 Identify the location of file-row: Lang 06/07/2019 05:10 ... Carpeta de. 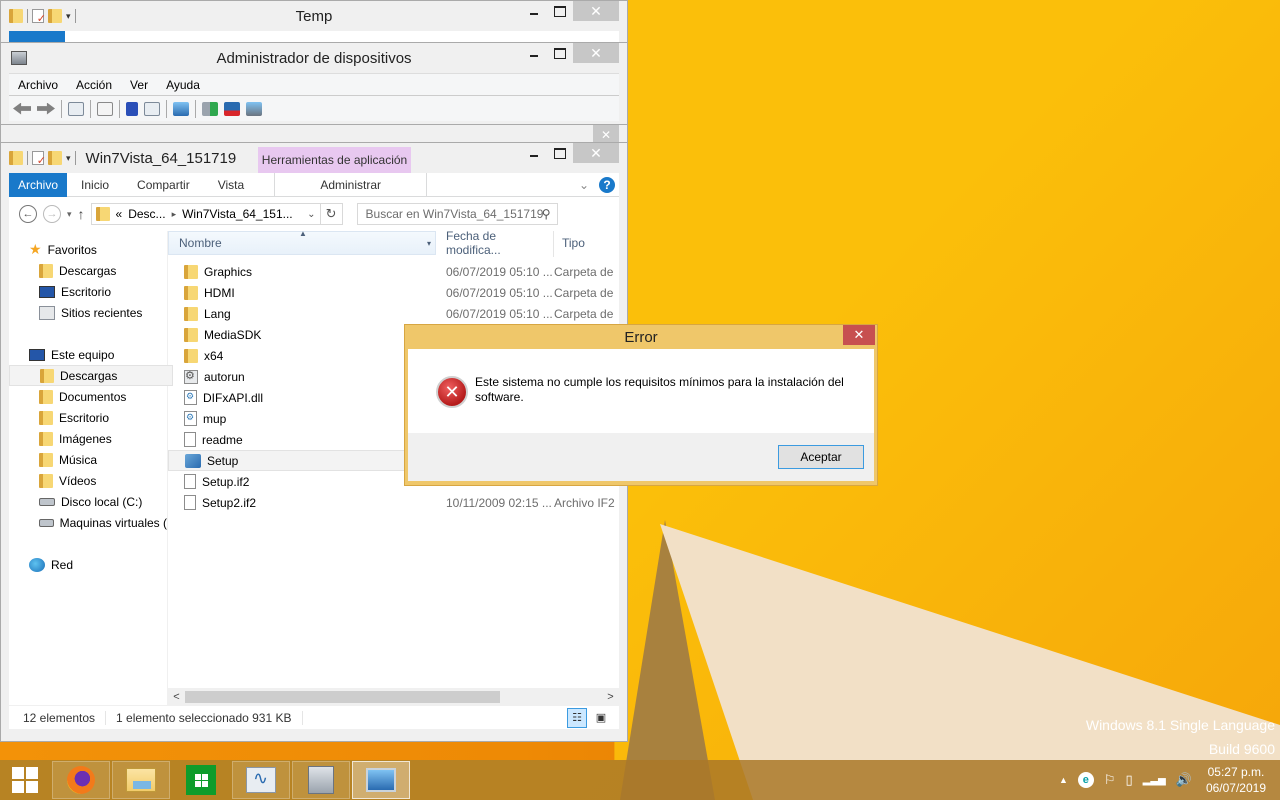
(393, 313).